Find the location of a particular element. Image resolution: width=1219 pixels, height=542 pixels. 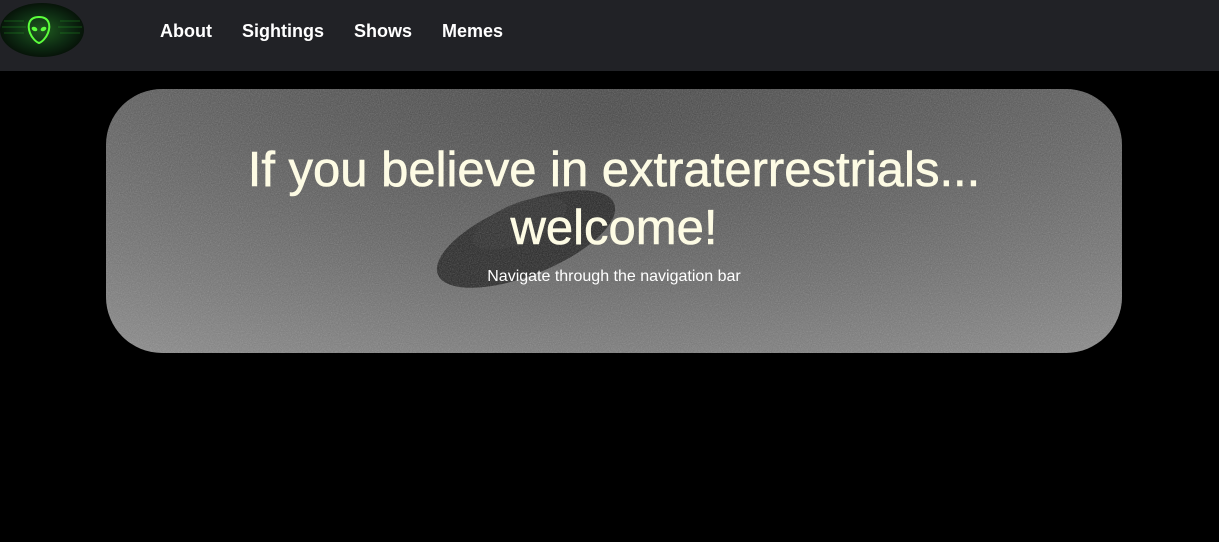

alien-logo-icon is located at coordinates (42, 30).